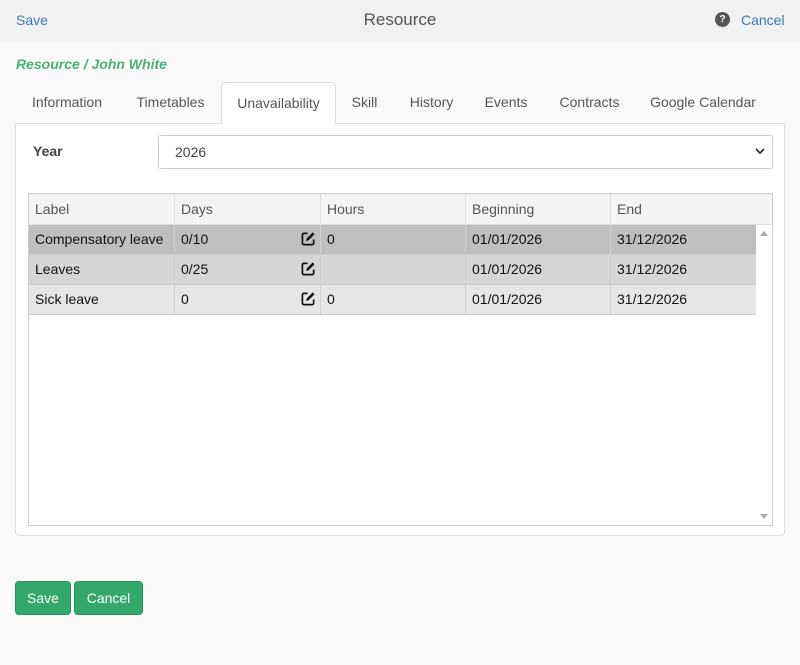 The width and height of the screenshot is (800, 665). Describe the element at coordinates (91, 64) in the screenshot. I see `breadcrumb: Resource / John White` at that location.